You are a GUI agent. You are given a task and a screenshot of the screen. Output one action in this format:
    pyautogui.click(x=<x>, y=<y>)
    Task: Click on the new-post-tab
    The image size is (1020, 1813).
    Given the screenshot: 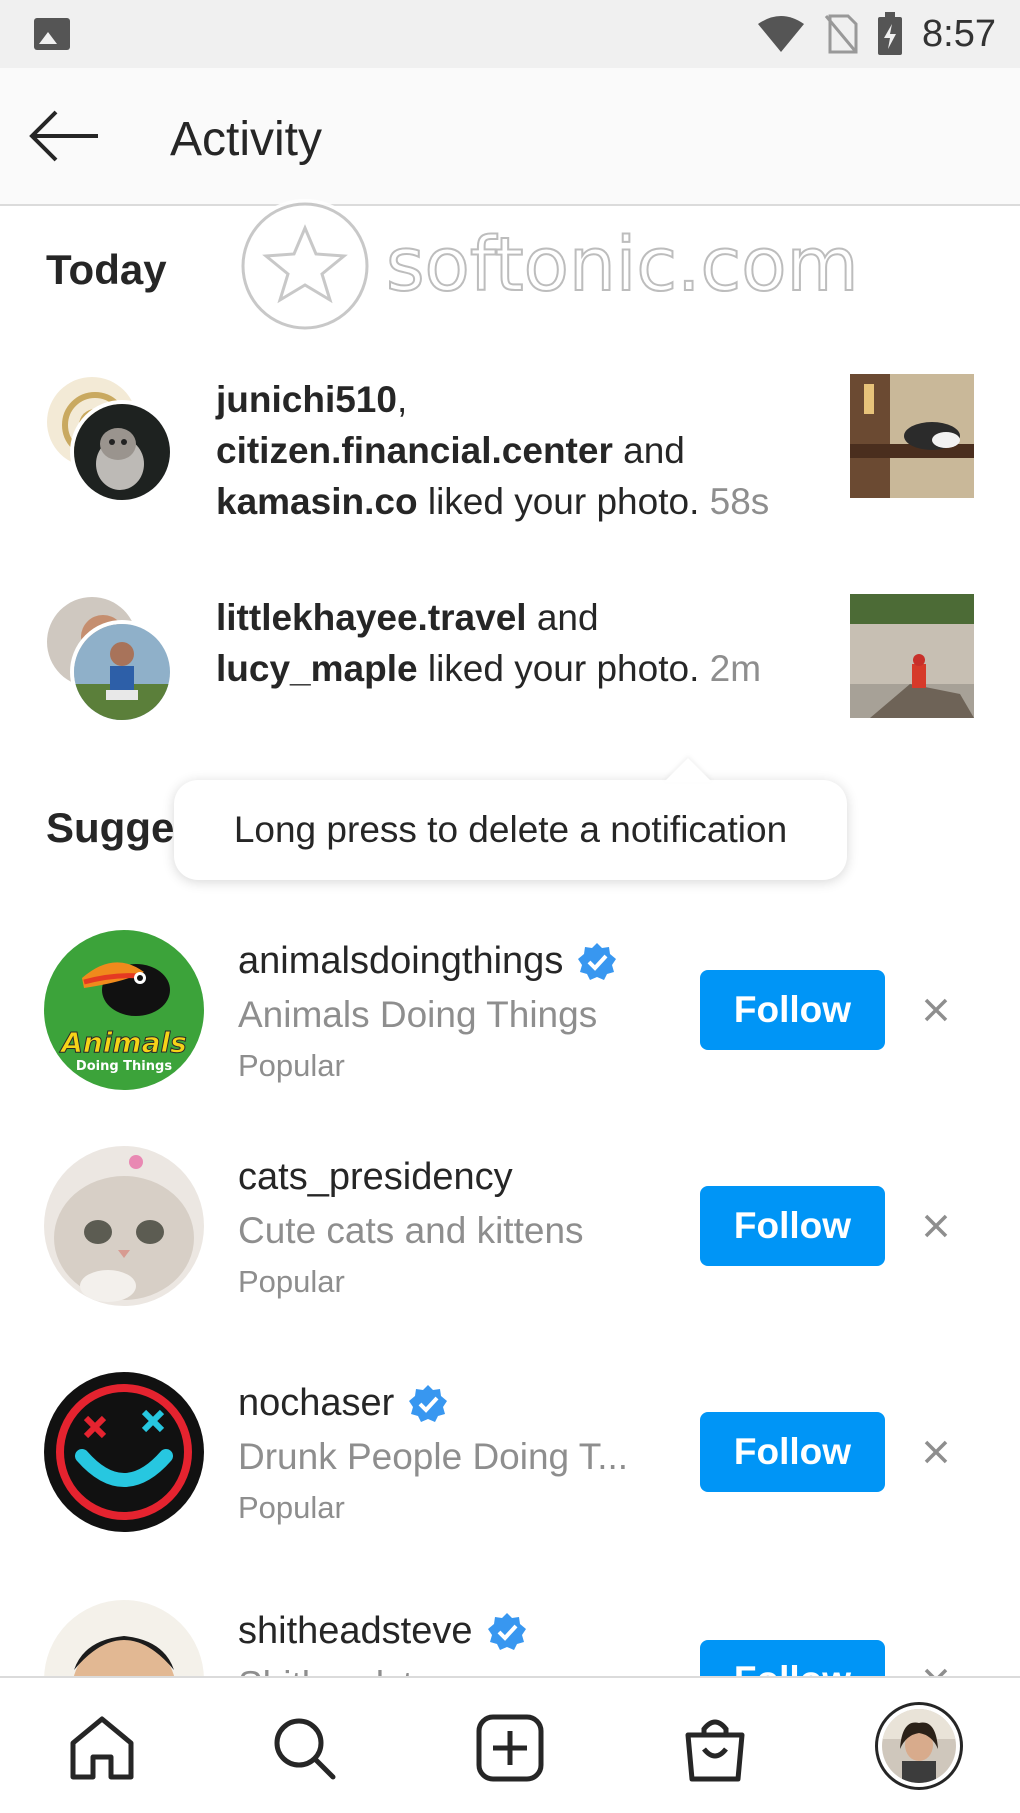 What is the action you would take?
    pyautogui.click(x=510, y=1748)
    